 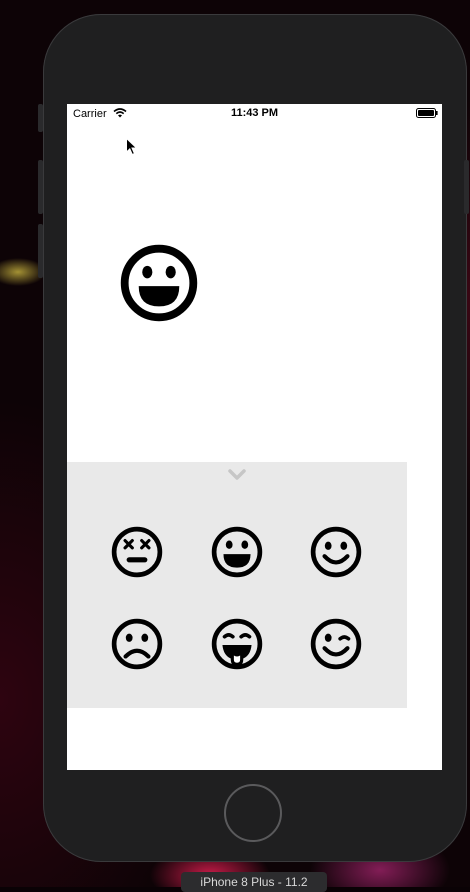 I want to click on simulator-device-label: iPhone 8 Plus - 11.2, so click(x=254, y=882).